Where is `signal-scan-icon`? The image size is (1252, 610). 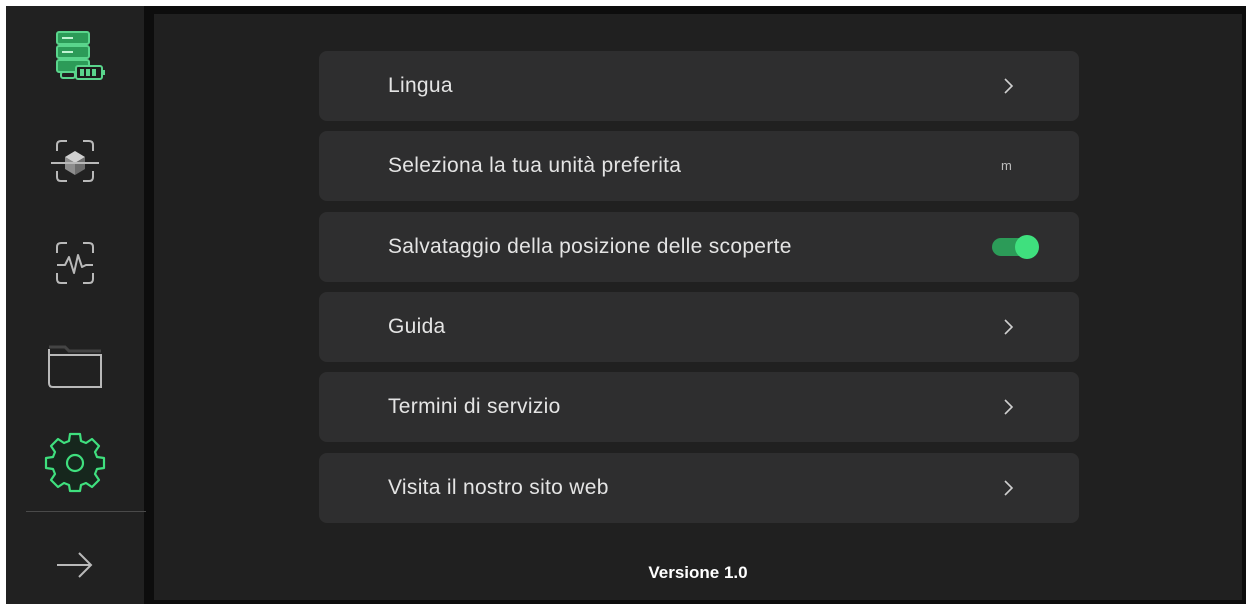 signal-scan-icon is located at coordinates (75, 263).